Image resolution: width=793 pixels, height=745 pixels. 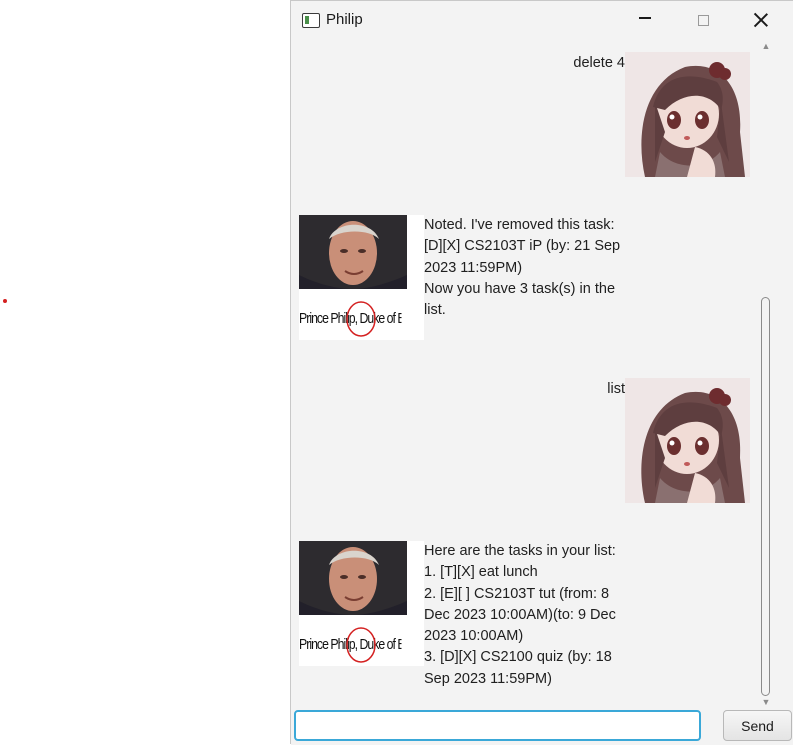 I want to click on user-message-text: delete 4, so click(x=599, y=63).